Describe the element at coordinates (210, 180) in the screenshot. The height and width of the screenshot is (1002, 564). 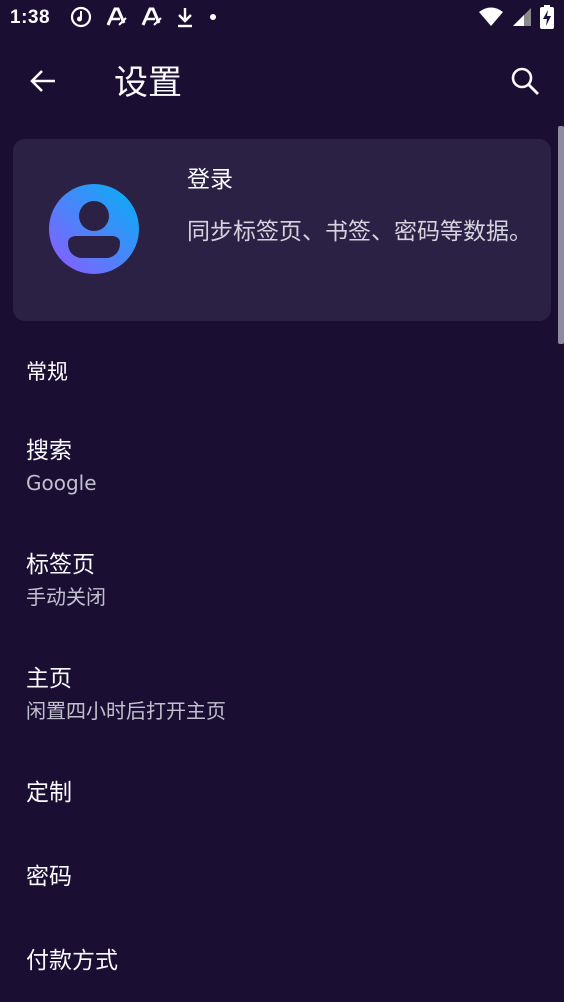
I see `sign-in-title: 登录` at that location.